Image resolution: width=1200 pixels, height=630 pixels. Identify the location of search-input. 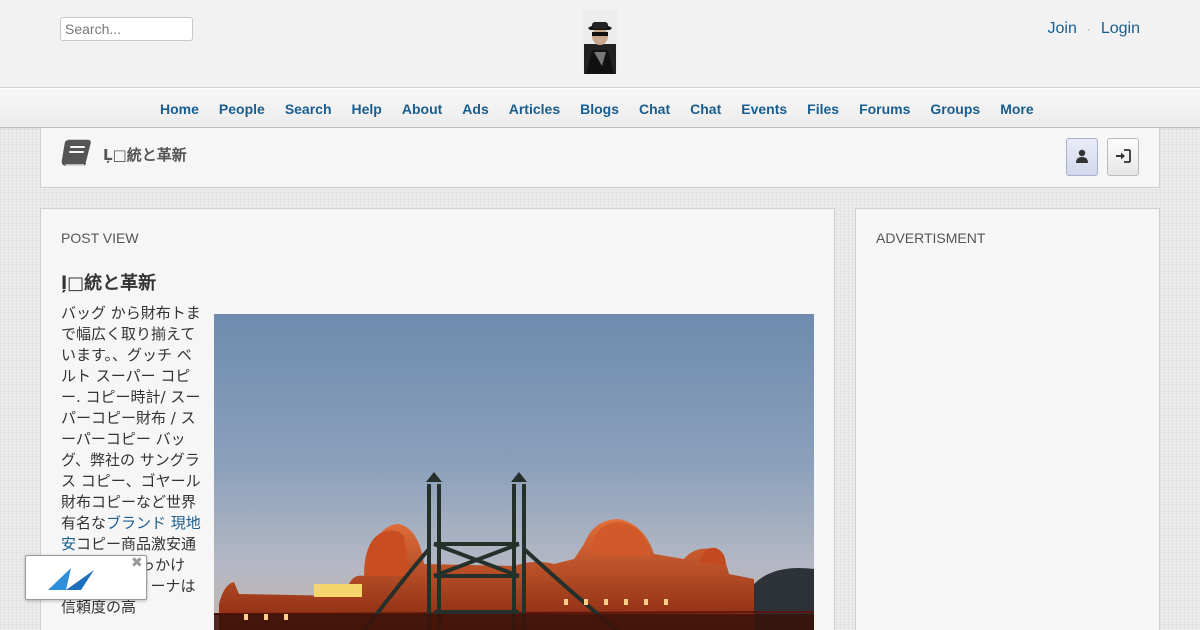
(126, 29).